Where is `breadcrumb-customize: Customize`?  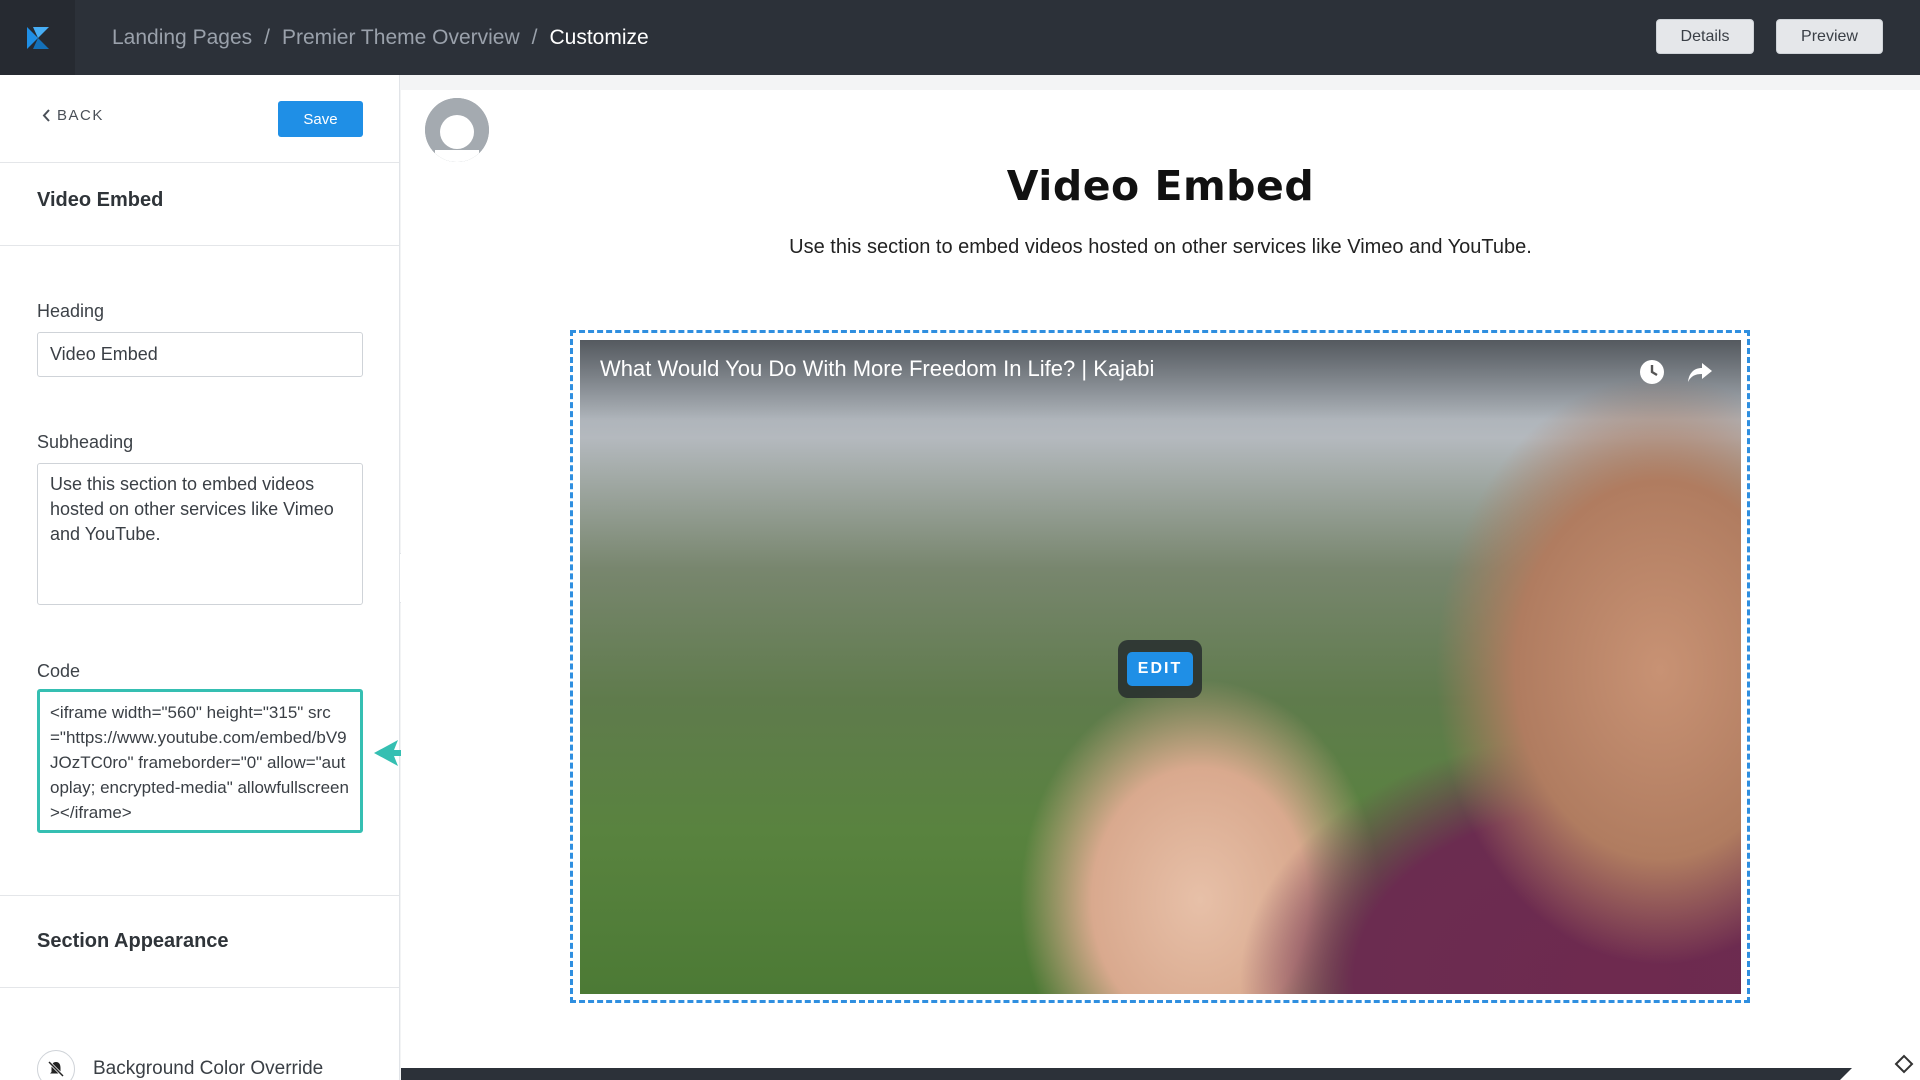 breadcrumb-customize: Customize is located at coordinates (599, 37).